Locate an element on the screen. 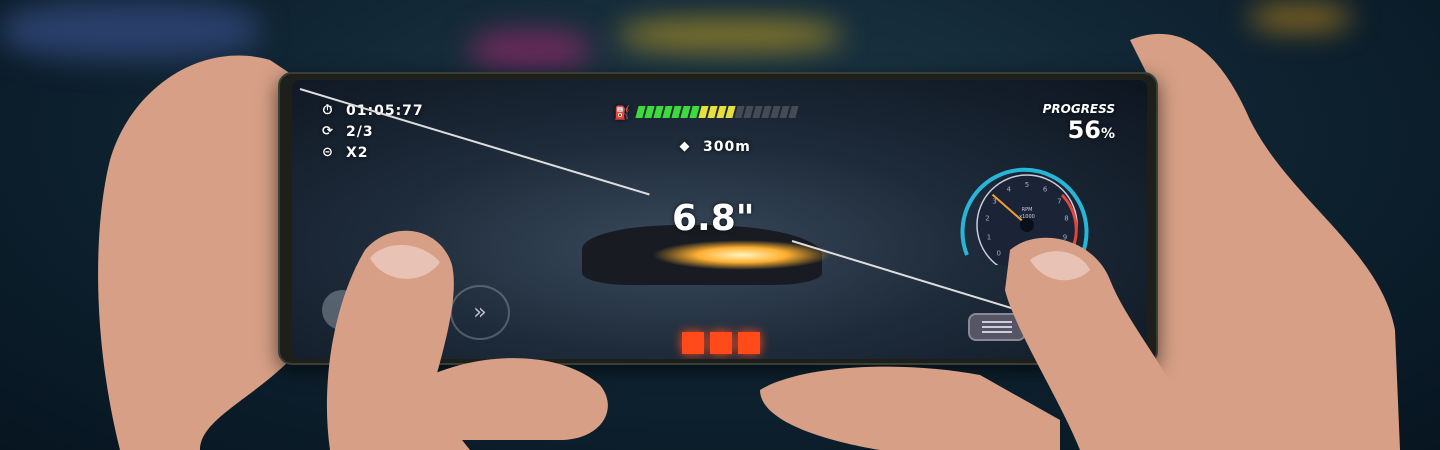 The image size is (1440, 450). left-finger is located at coordinates (514, 399).